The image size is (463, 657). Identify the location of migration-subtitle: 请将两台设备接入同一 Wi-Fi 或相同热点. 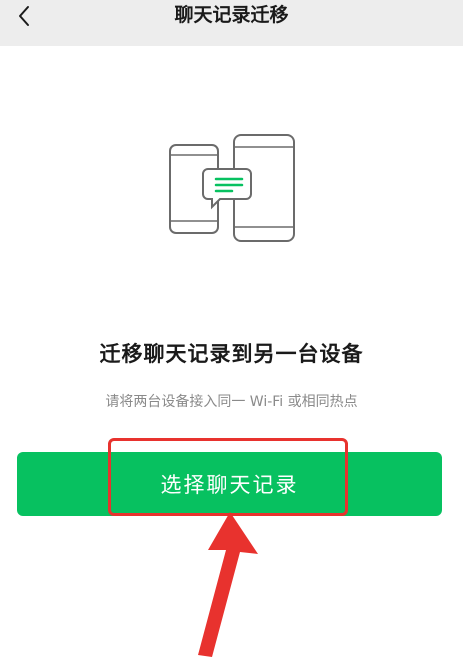
(231, 402).